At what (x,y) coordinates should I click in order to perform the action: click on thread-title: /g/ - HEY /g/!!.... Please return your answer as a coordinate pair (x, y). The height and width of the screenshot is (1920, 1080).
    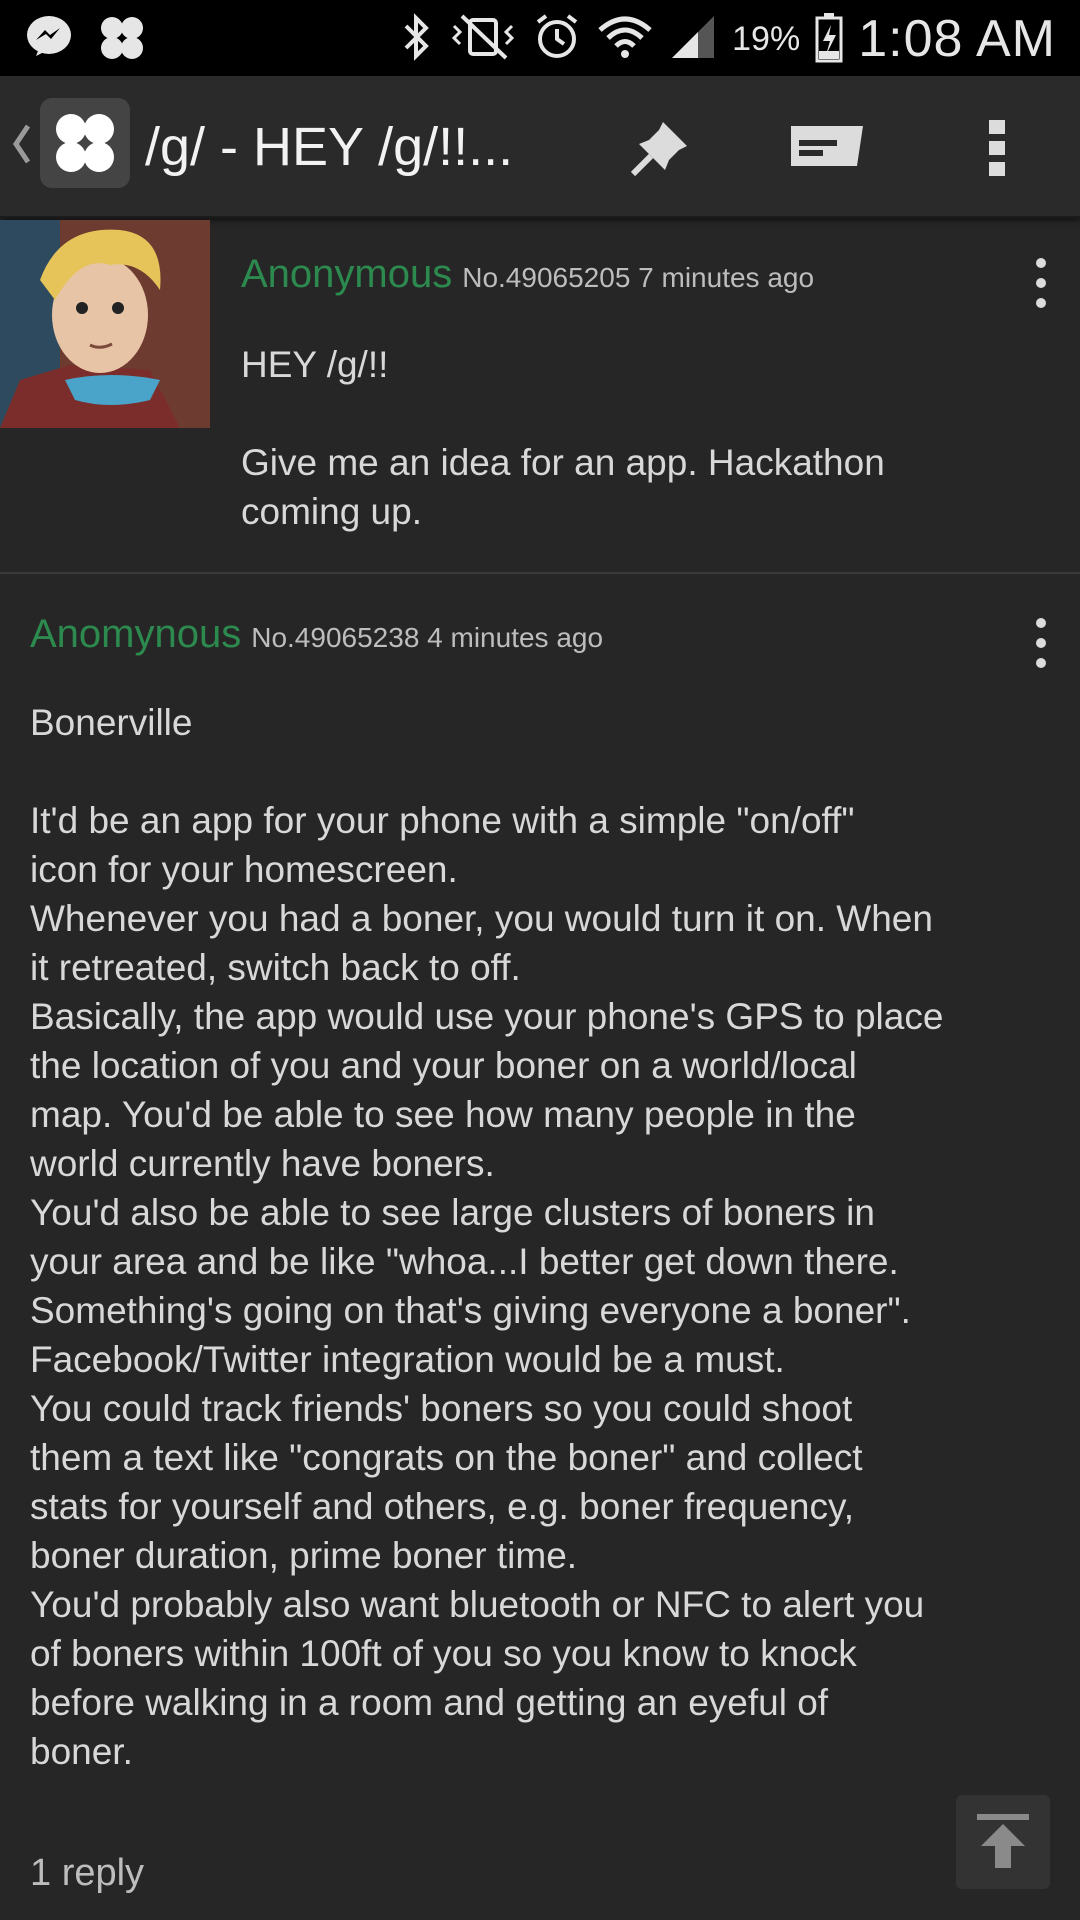
    Looking at the image, I should click on (329, 147).